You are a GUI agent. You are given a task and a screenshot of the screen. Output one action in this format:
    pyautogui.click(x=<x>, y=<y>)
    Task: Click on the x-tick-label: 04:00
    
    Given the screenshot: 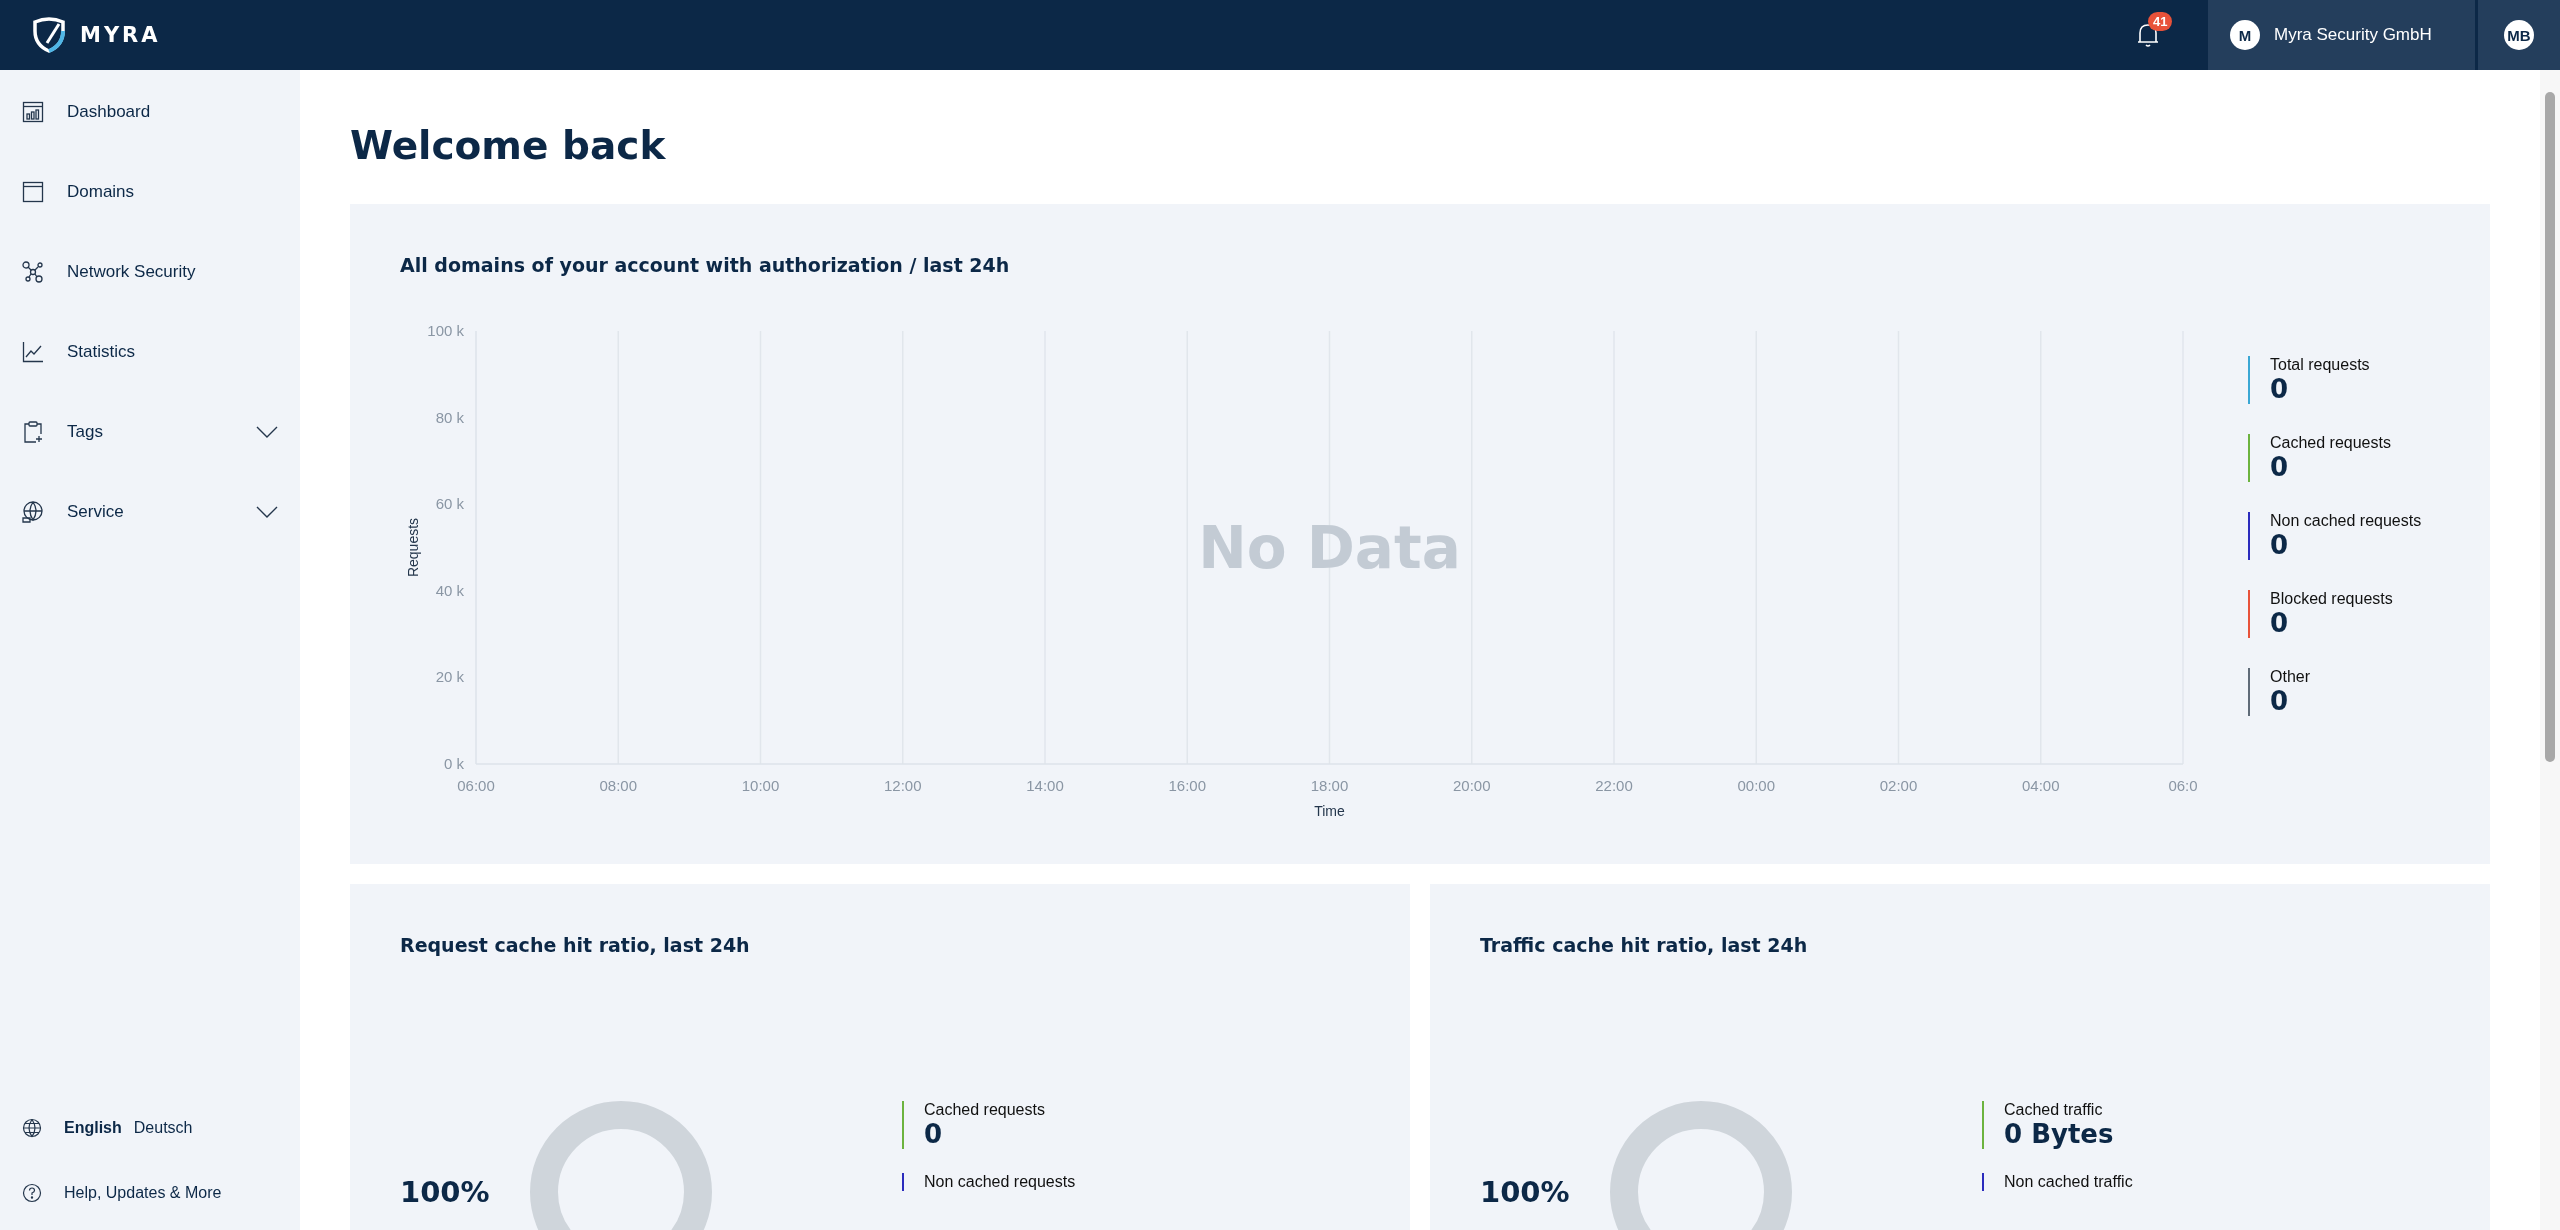 What is the action you would take?
    pyautogui.click(x=2041, y=785)
    